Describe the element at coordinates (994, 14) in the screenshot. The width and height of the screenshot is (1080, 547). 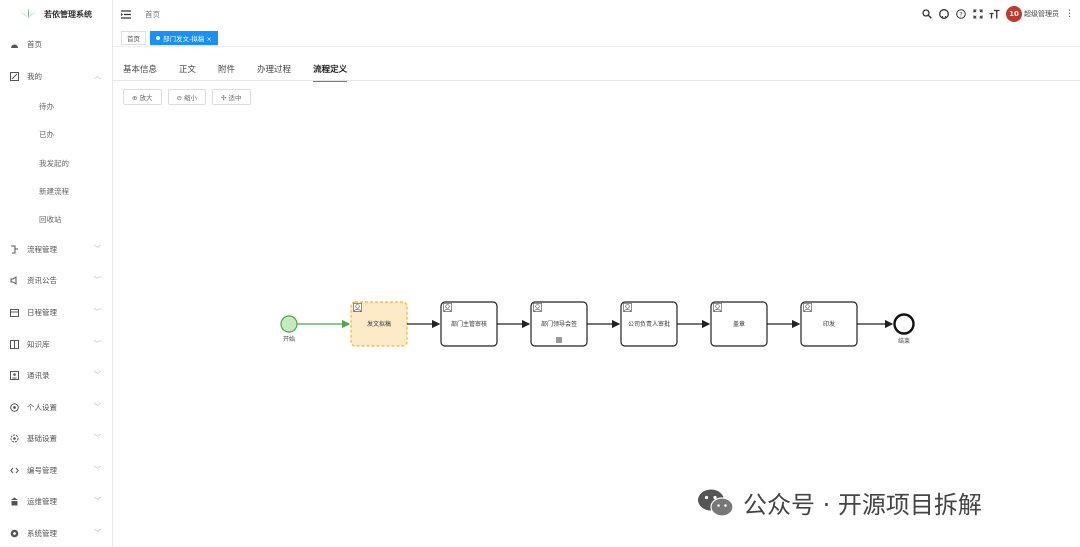
I see `font-size-icon` at that location.